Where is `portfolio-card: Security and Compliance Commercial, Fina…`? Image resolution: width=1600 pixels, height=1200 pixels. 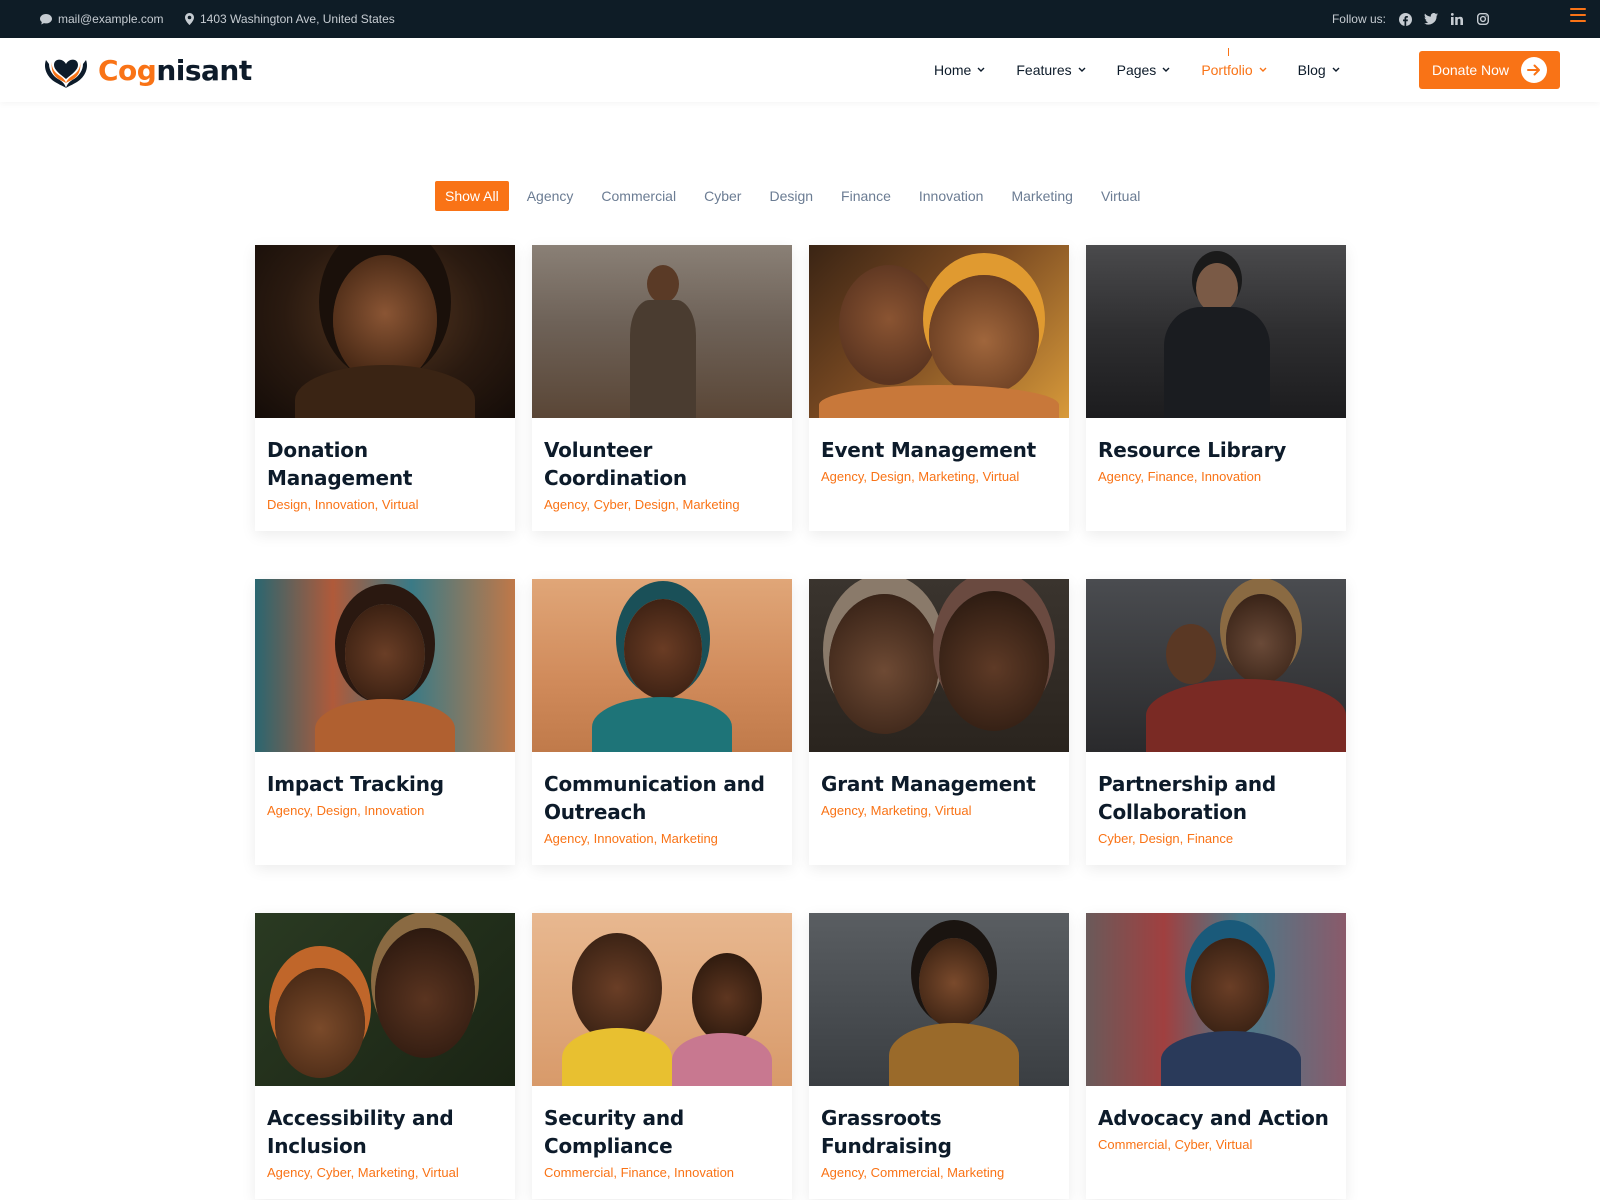 portfolio-card: Security and Compliance Commercial, Fina… is located at coordinates (662, 1056).